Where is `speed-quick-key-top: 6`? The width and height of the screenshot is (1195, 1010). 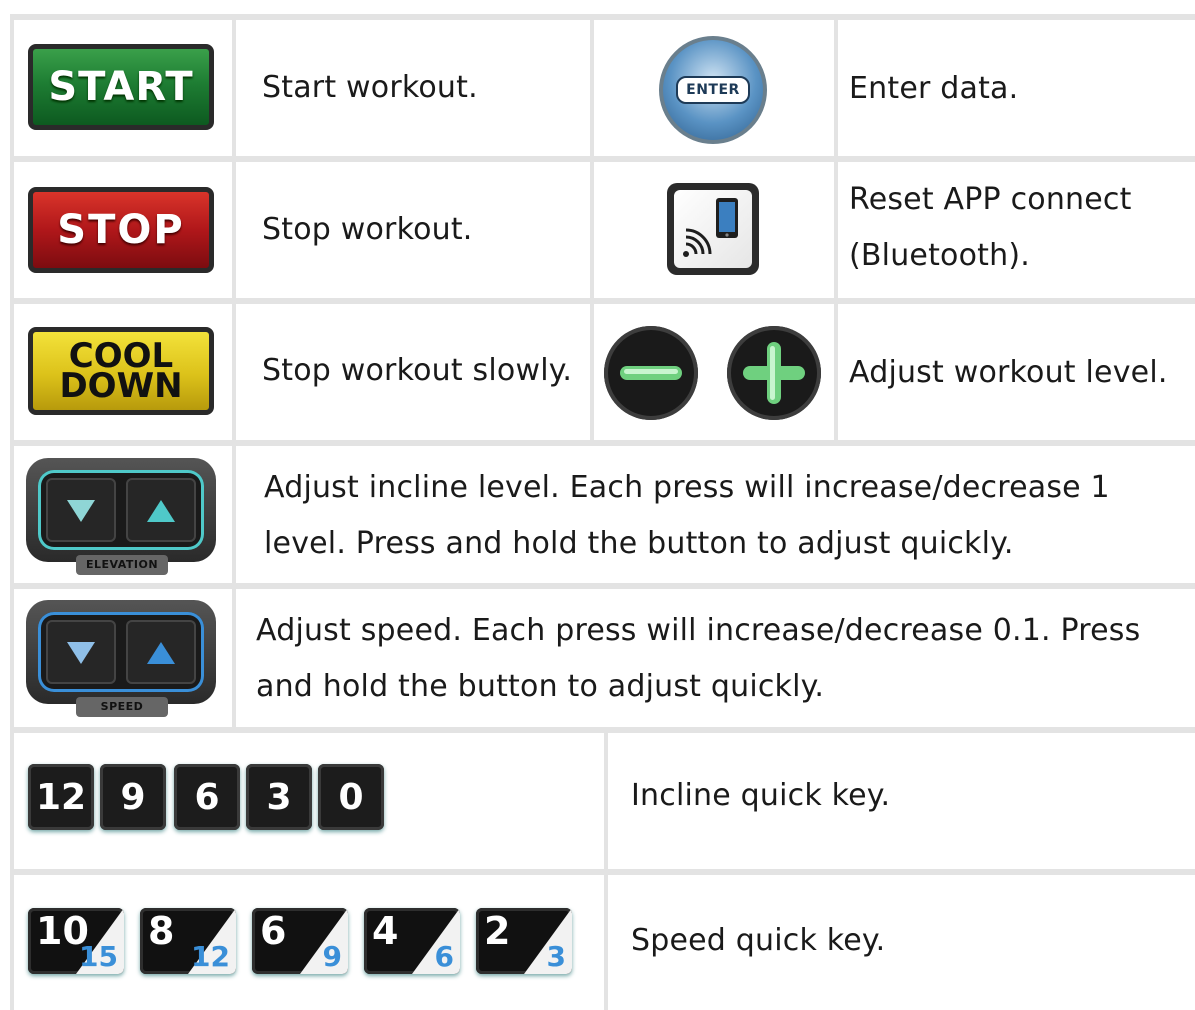 speed-quick-key-top: 6 is located at coordinates (273, 931).